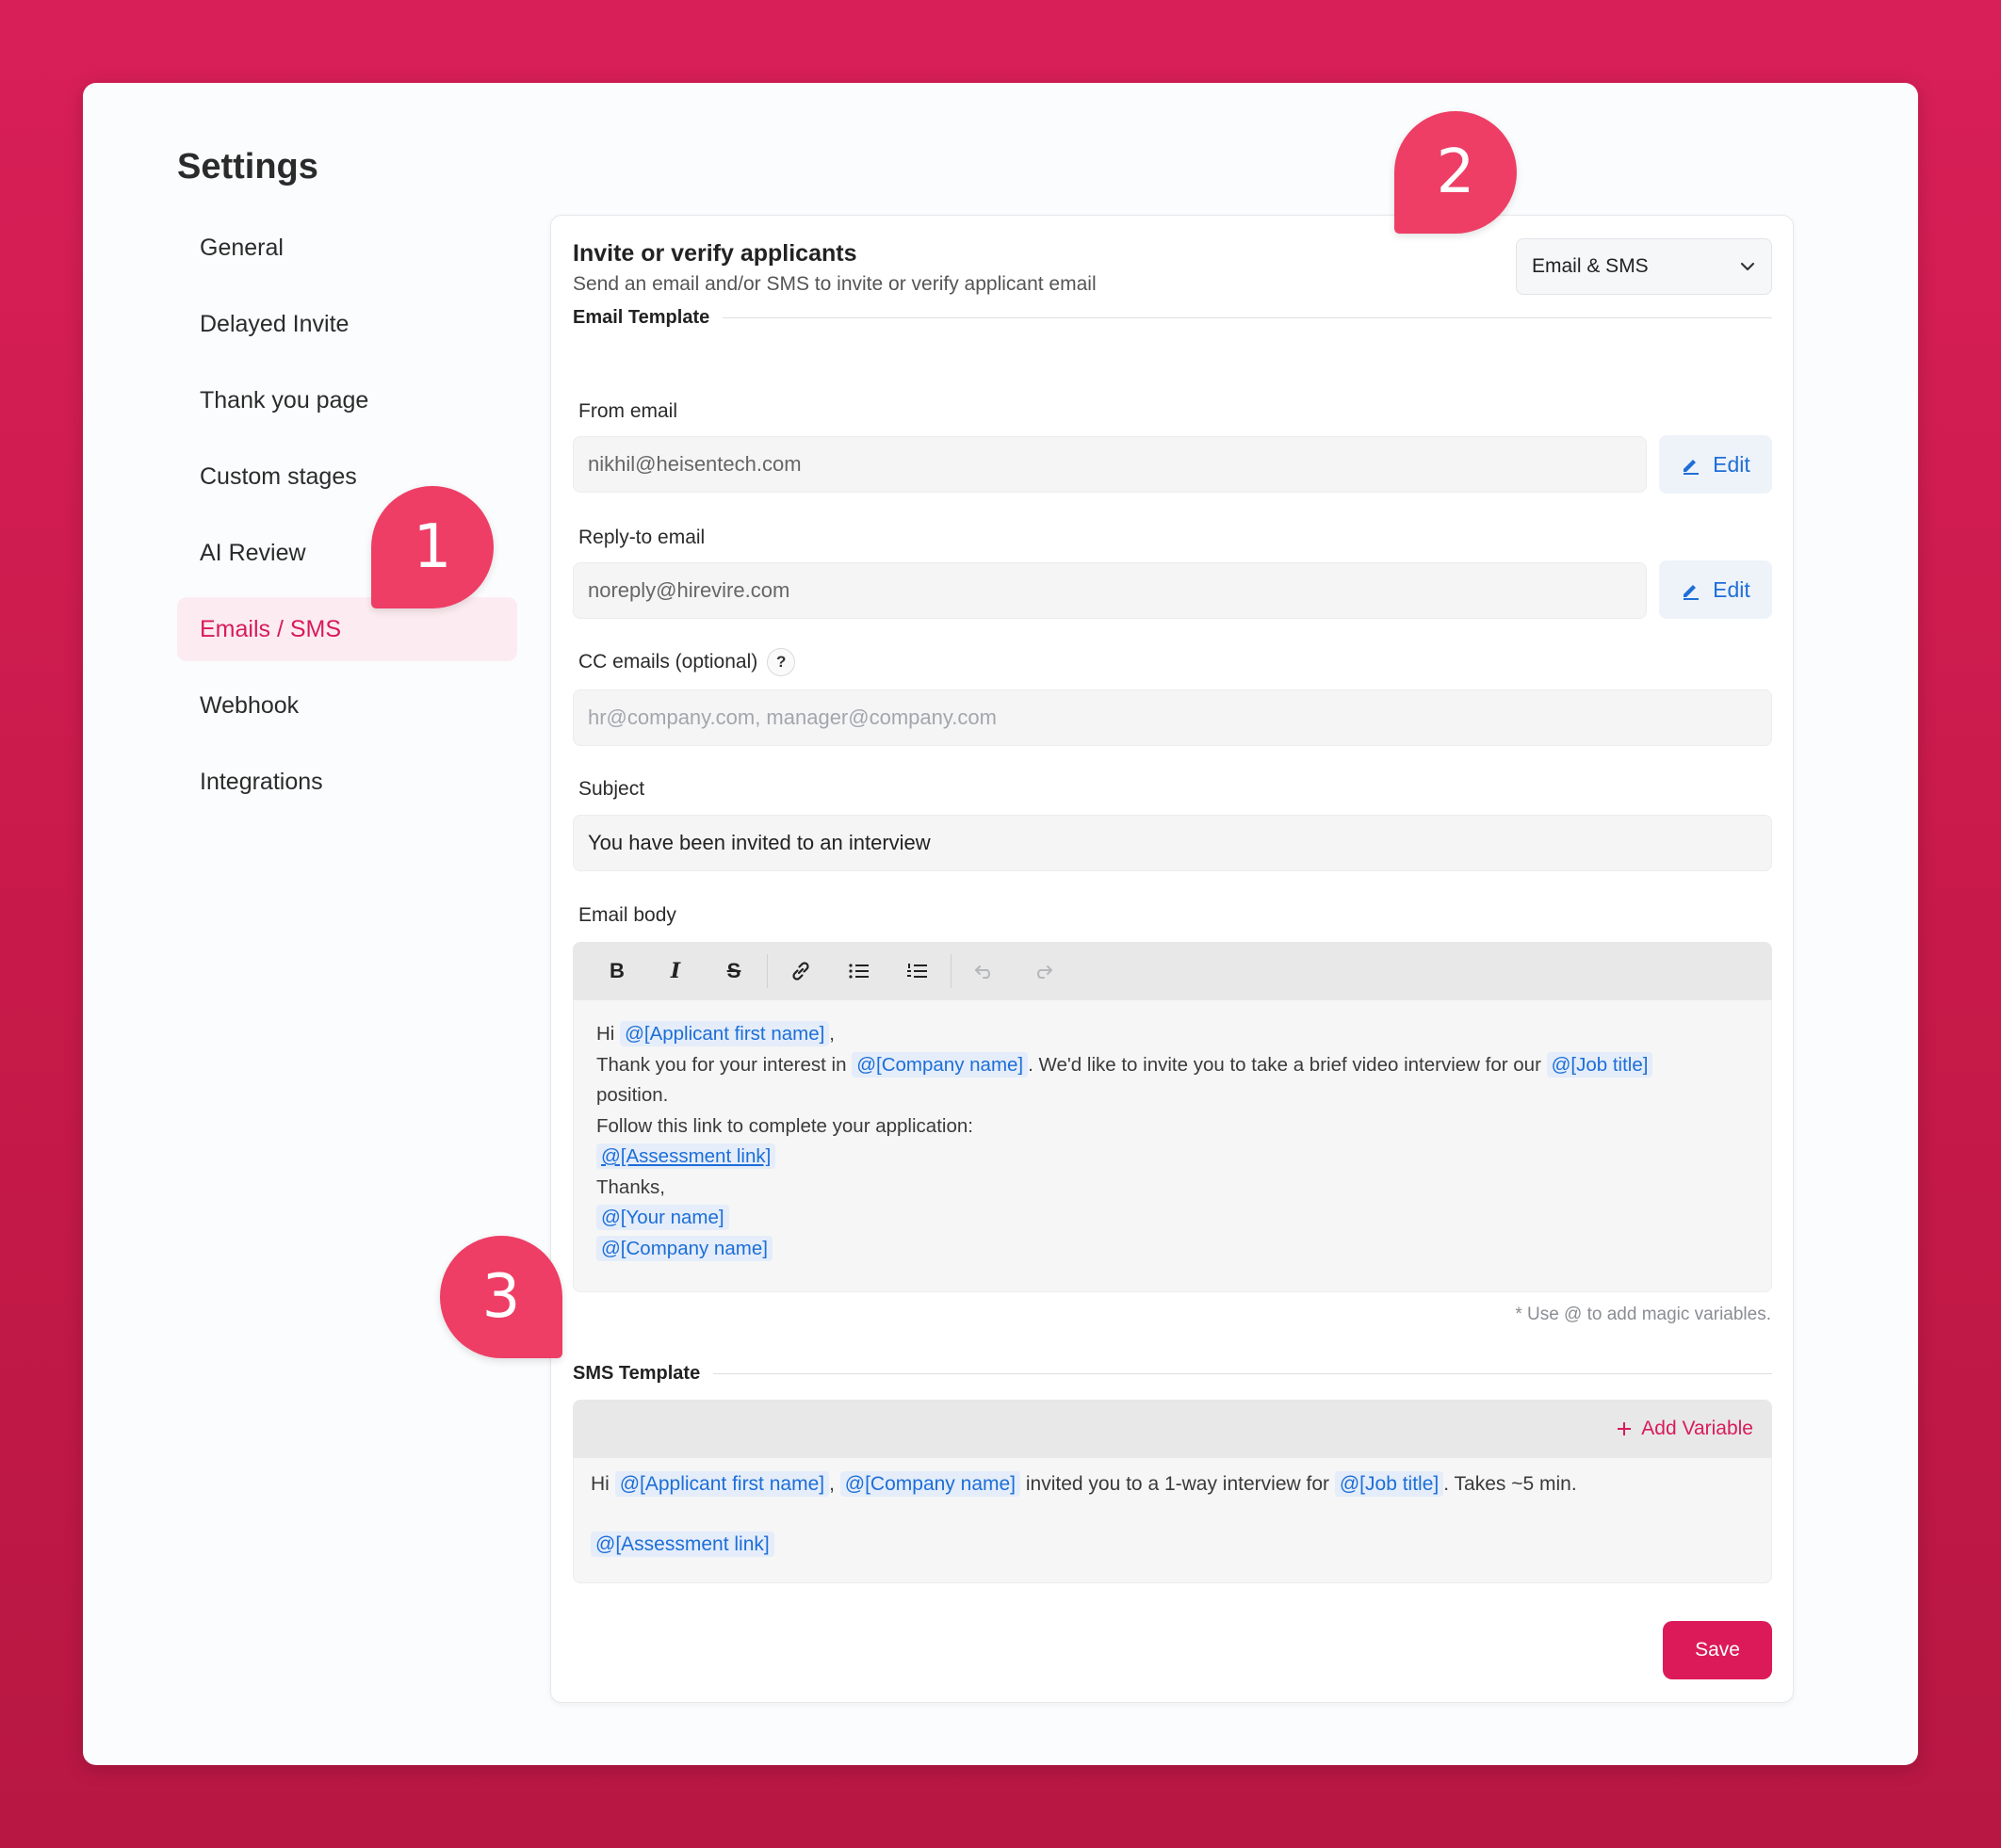  Describe the element at coordinates (1172, 971) in the screenshot. I see `editor-toolbar: B I S` at that location.